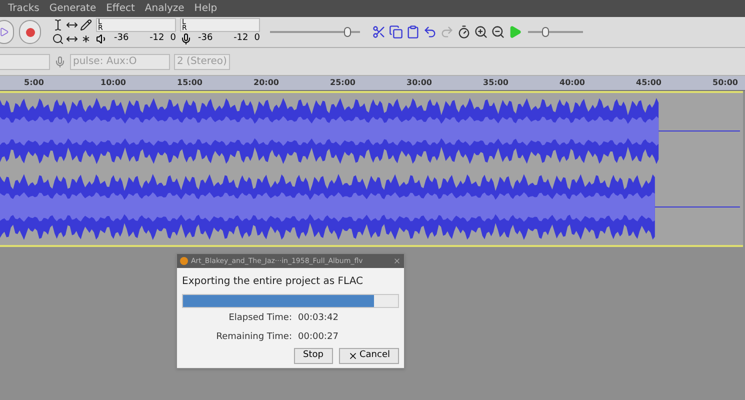  I want to click on stop-button: Stop, so click(313, 356).